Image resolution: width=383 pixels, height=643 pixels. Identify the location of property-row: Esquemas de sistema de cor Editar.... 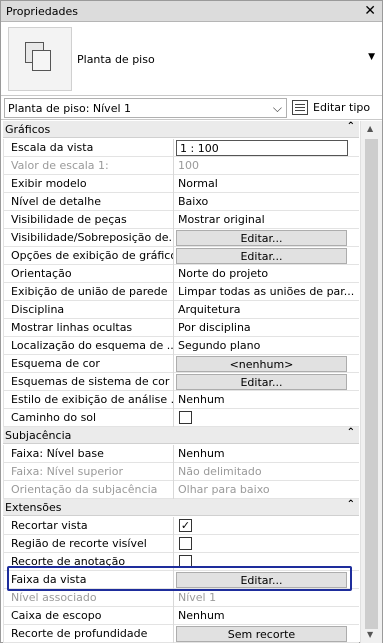
(181, 382).